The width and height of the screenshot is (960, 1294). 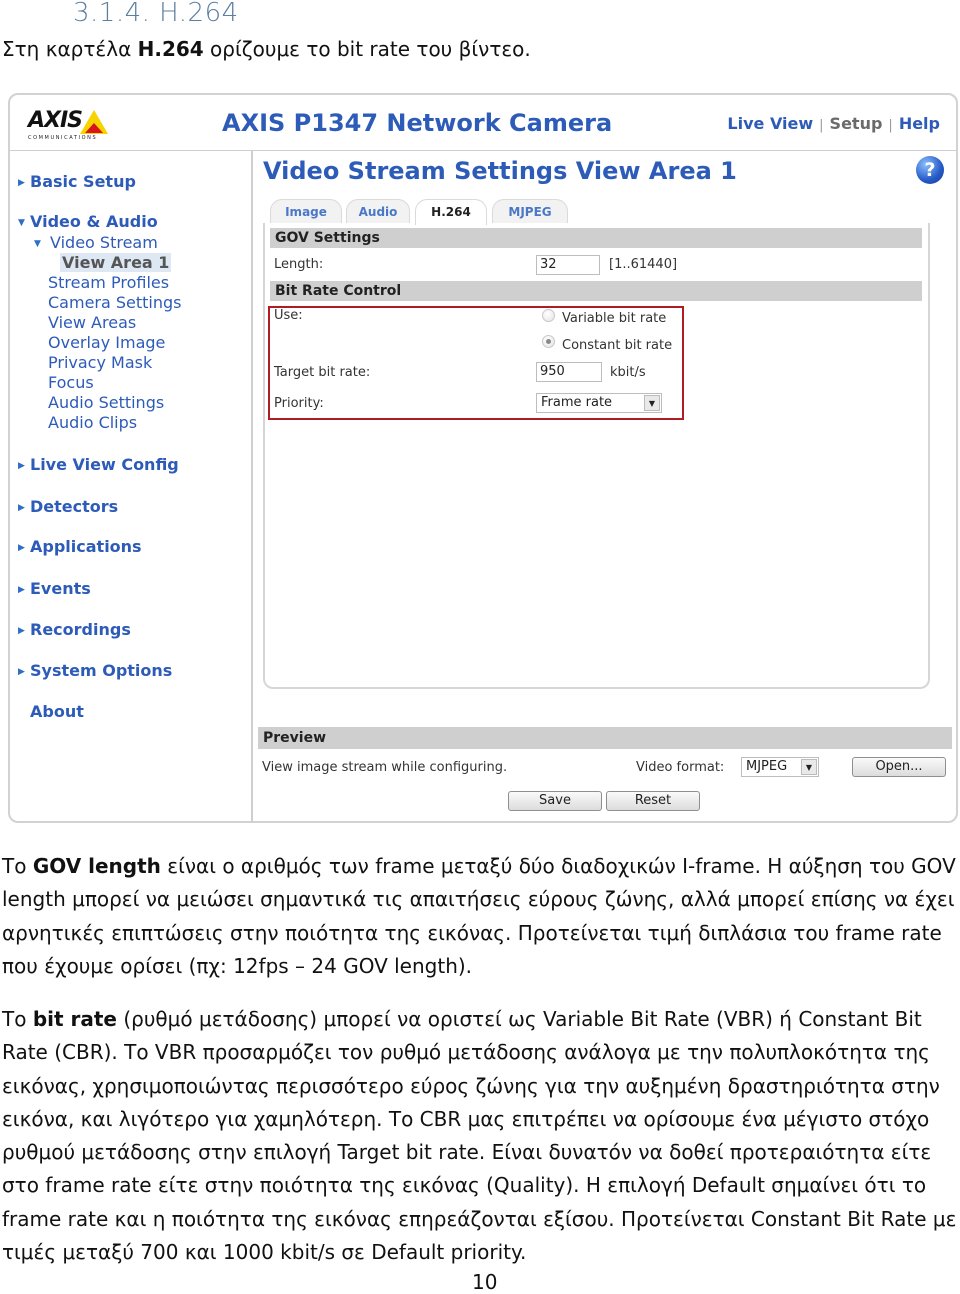 I want to click on section-heading: 3.1.4. H.264, so click(x=156, y=14).